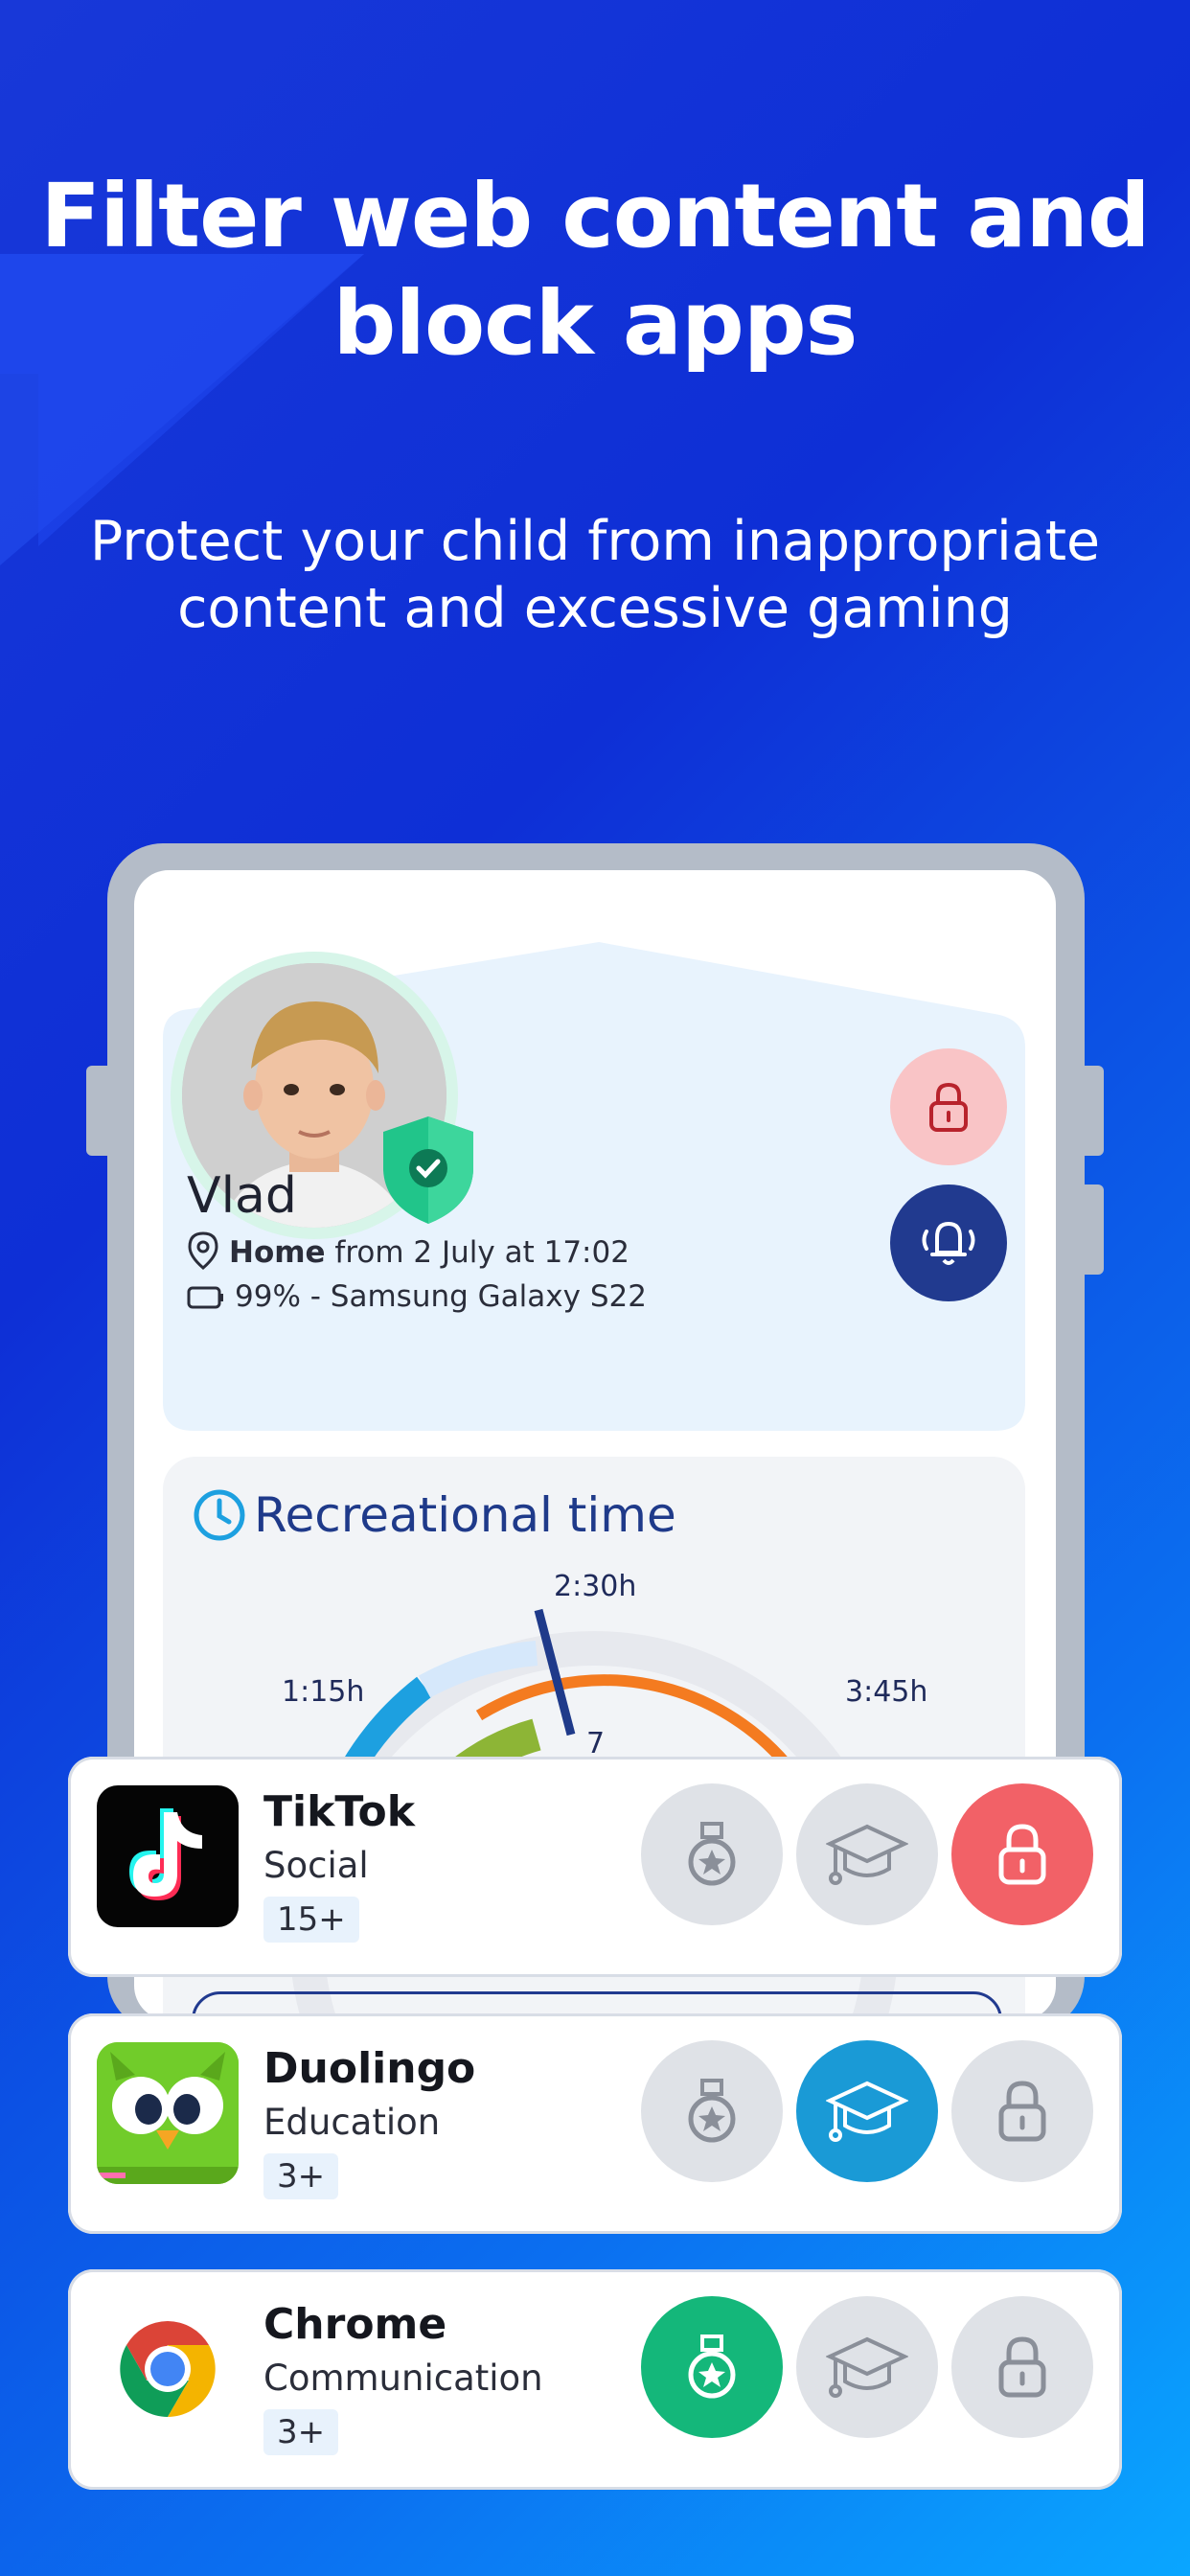 This screenshot has width=1190, height=2576. Describe the element at coordinates (887, 1692) in the screenshot. I see `gauge-label-right: 3:45h` at that location.